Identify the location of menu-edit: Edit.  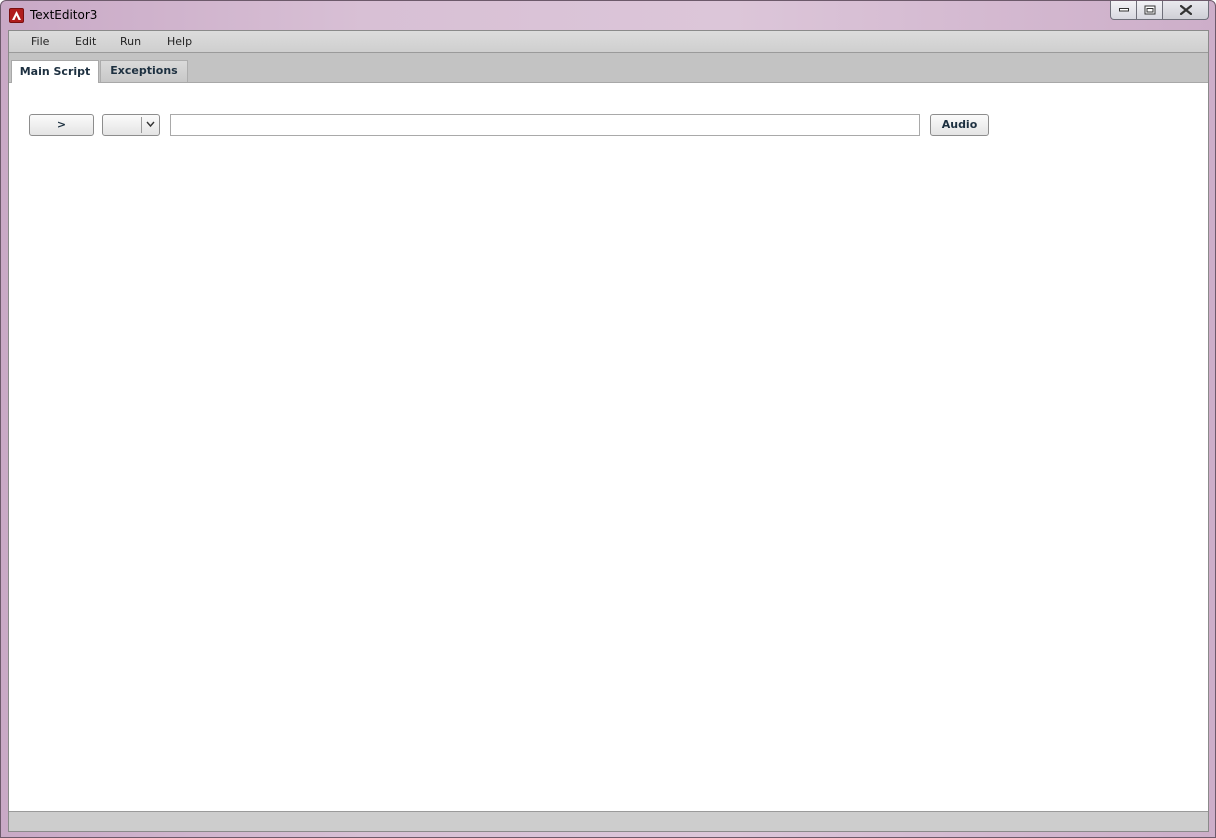
(85, 41).